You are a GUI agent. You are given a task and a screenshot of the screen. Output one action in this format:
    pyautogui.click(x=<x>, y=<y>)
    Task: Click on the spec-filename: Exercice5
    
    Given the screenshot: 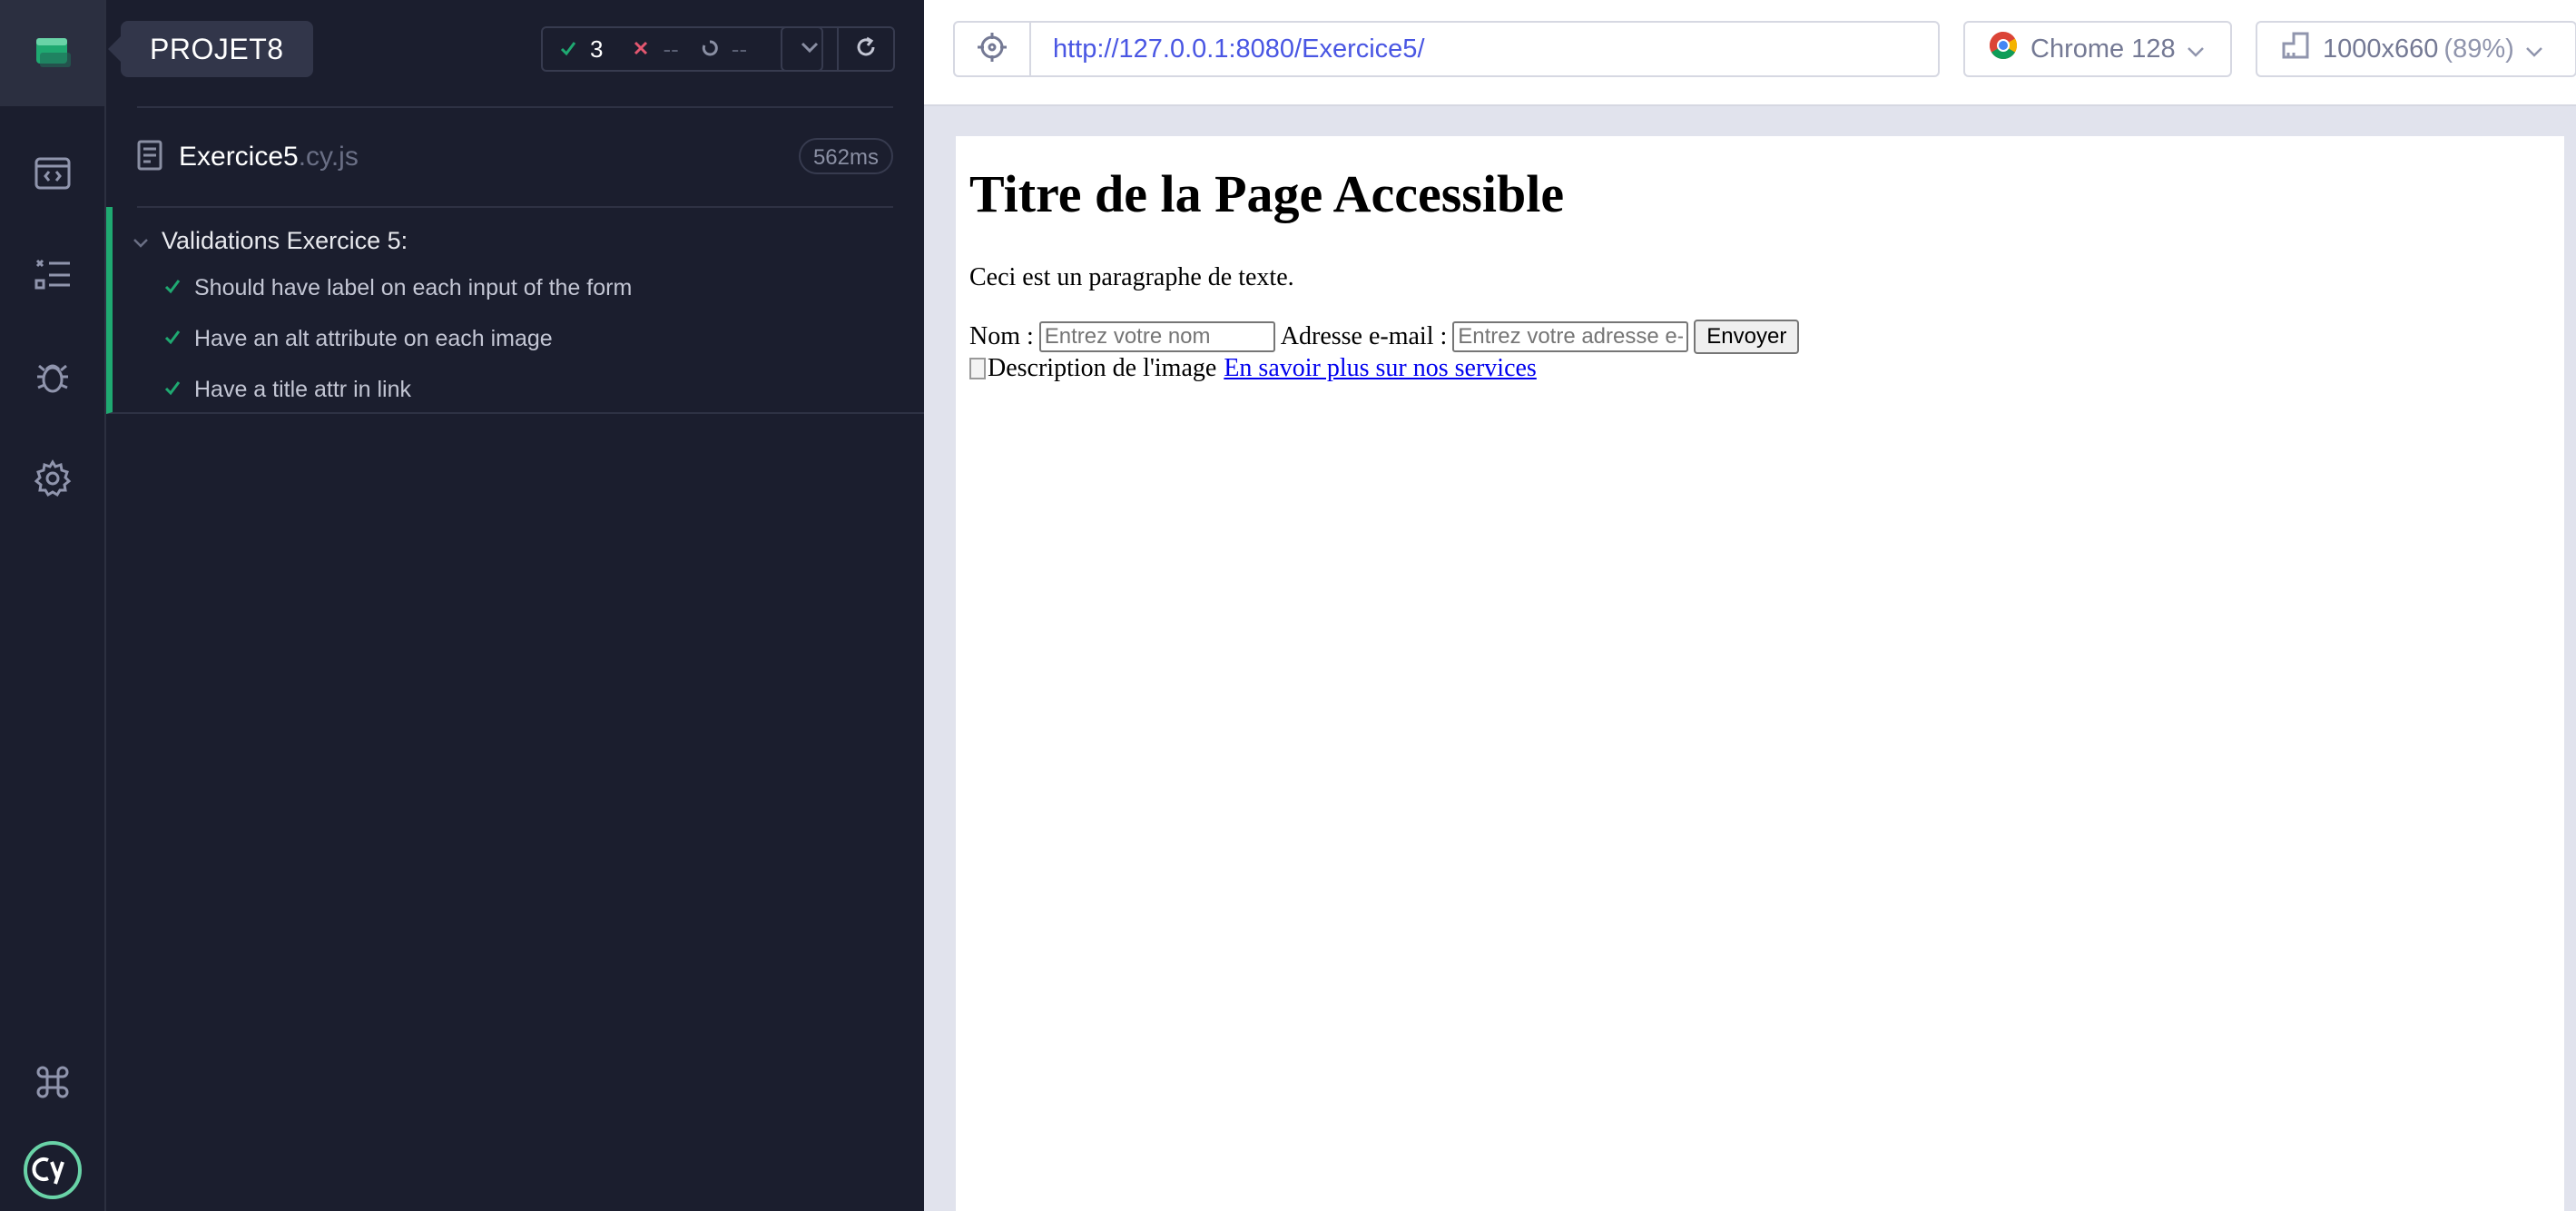 What is the action you would take?
    pyautogui.click(x=239, y=157)
    